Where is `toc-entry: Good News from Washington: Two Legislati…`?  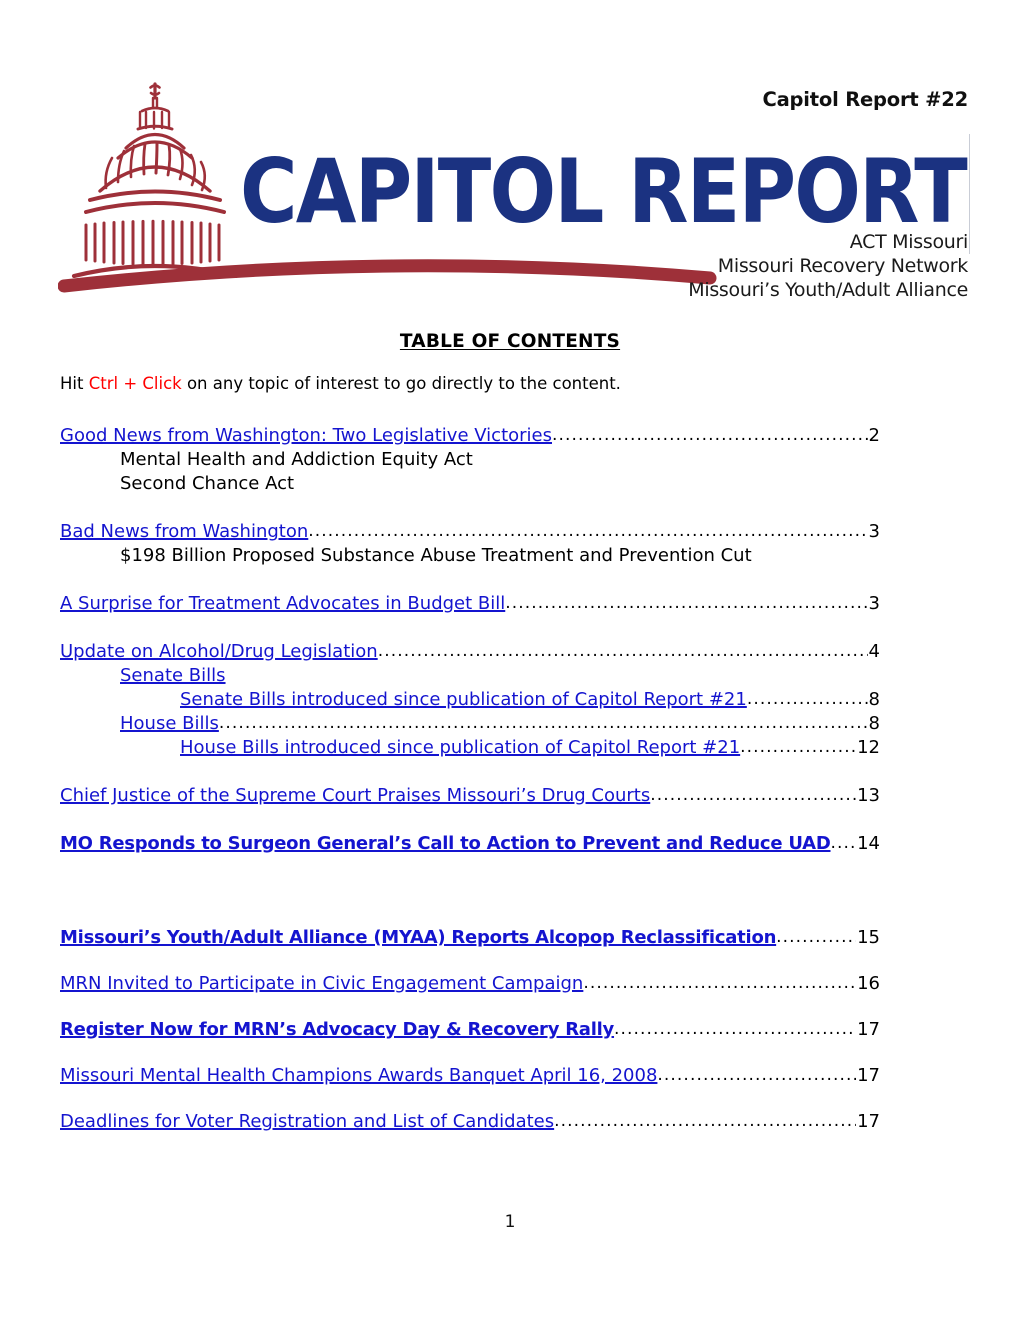
toc-entry: Good News from Washington: Two Legislati… is located at coordinates (470, 436).